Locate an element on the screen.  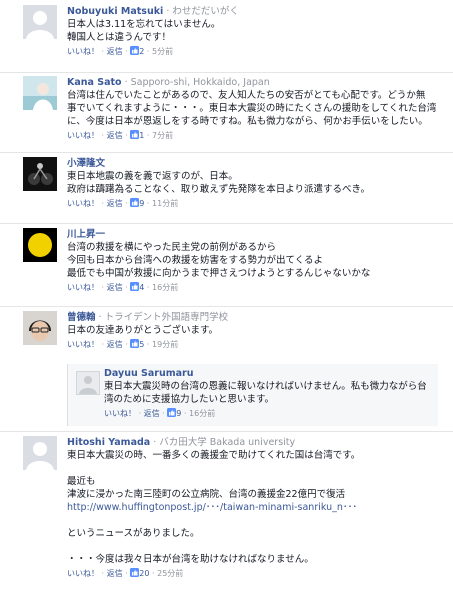
comment-text: 台湾は住んでいたことがあるので、友人知人たちの安否がとても心配です。どうか無 is located at coordinates (246, 95).